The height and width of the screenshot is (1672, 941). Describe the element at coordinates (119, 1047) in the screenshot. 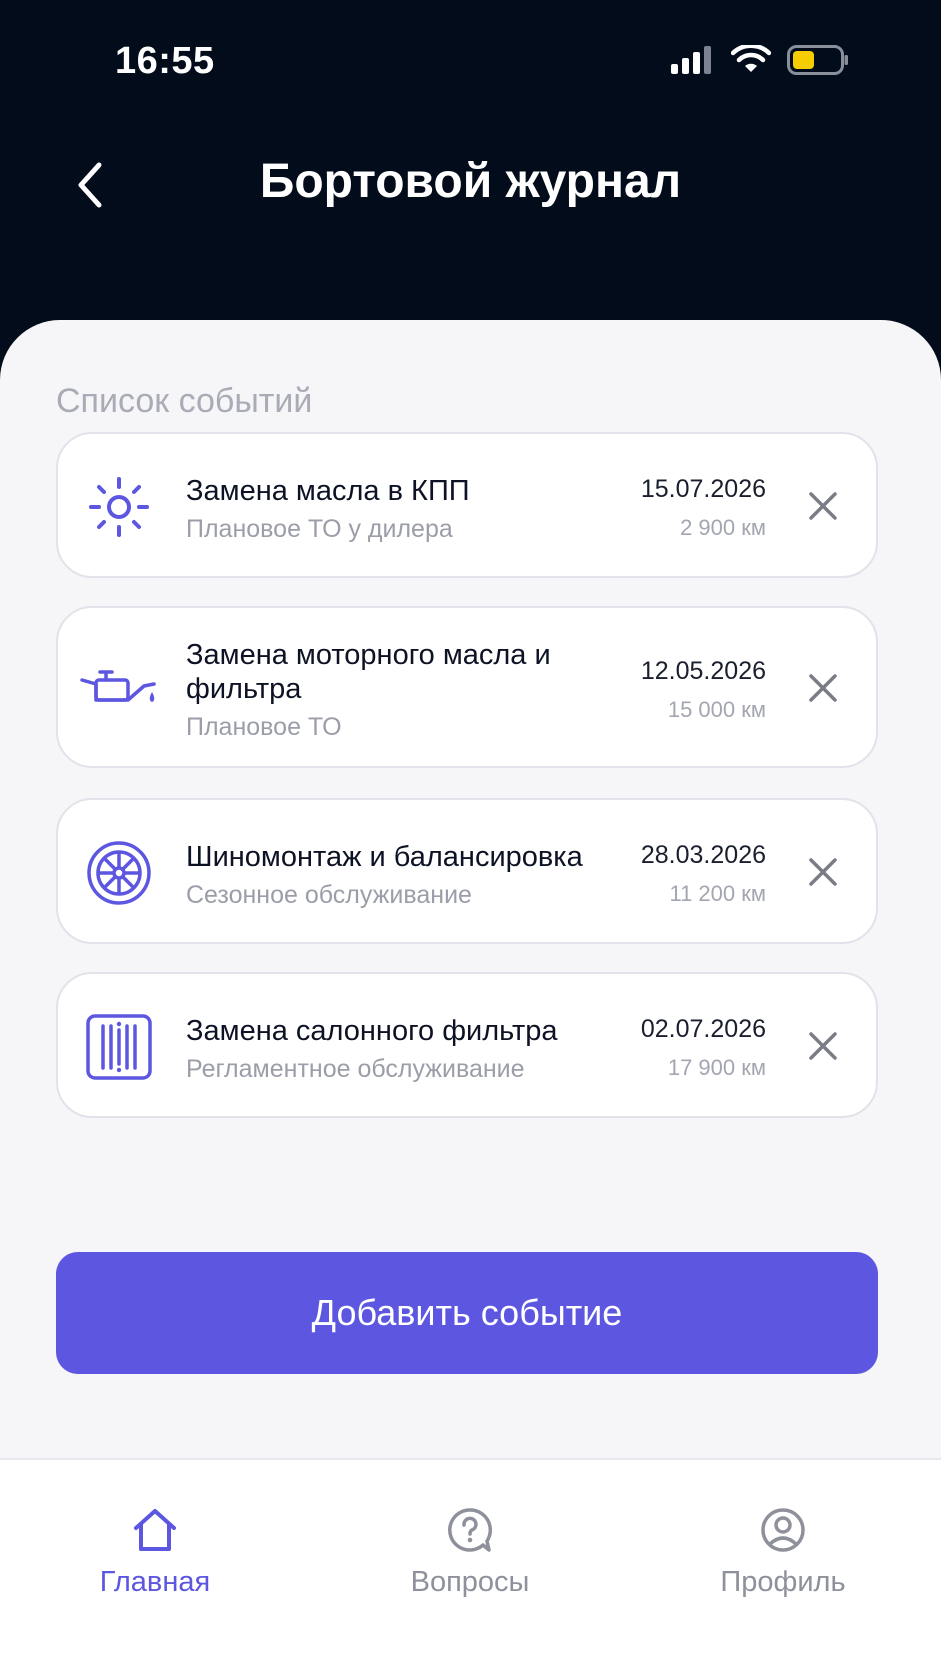

I see `cabin-filter-icon` at that location.